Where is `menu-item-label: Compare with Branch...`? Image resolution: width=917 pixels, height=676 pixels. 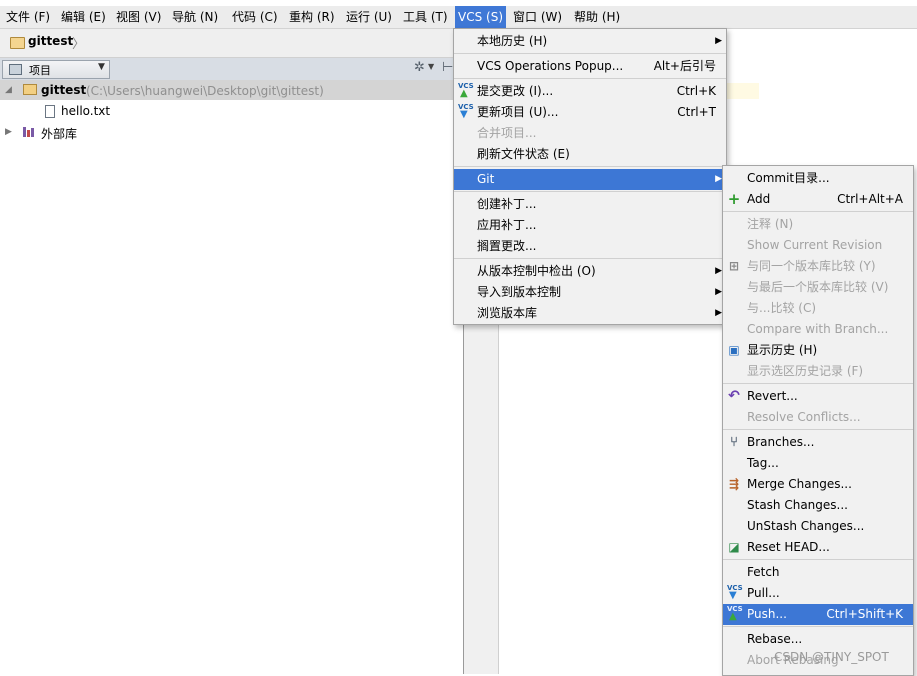 menu-item-label: Compare with Branch... is located at coordinates (818, 329).